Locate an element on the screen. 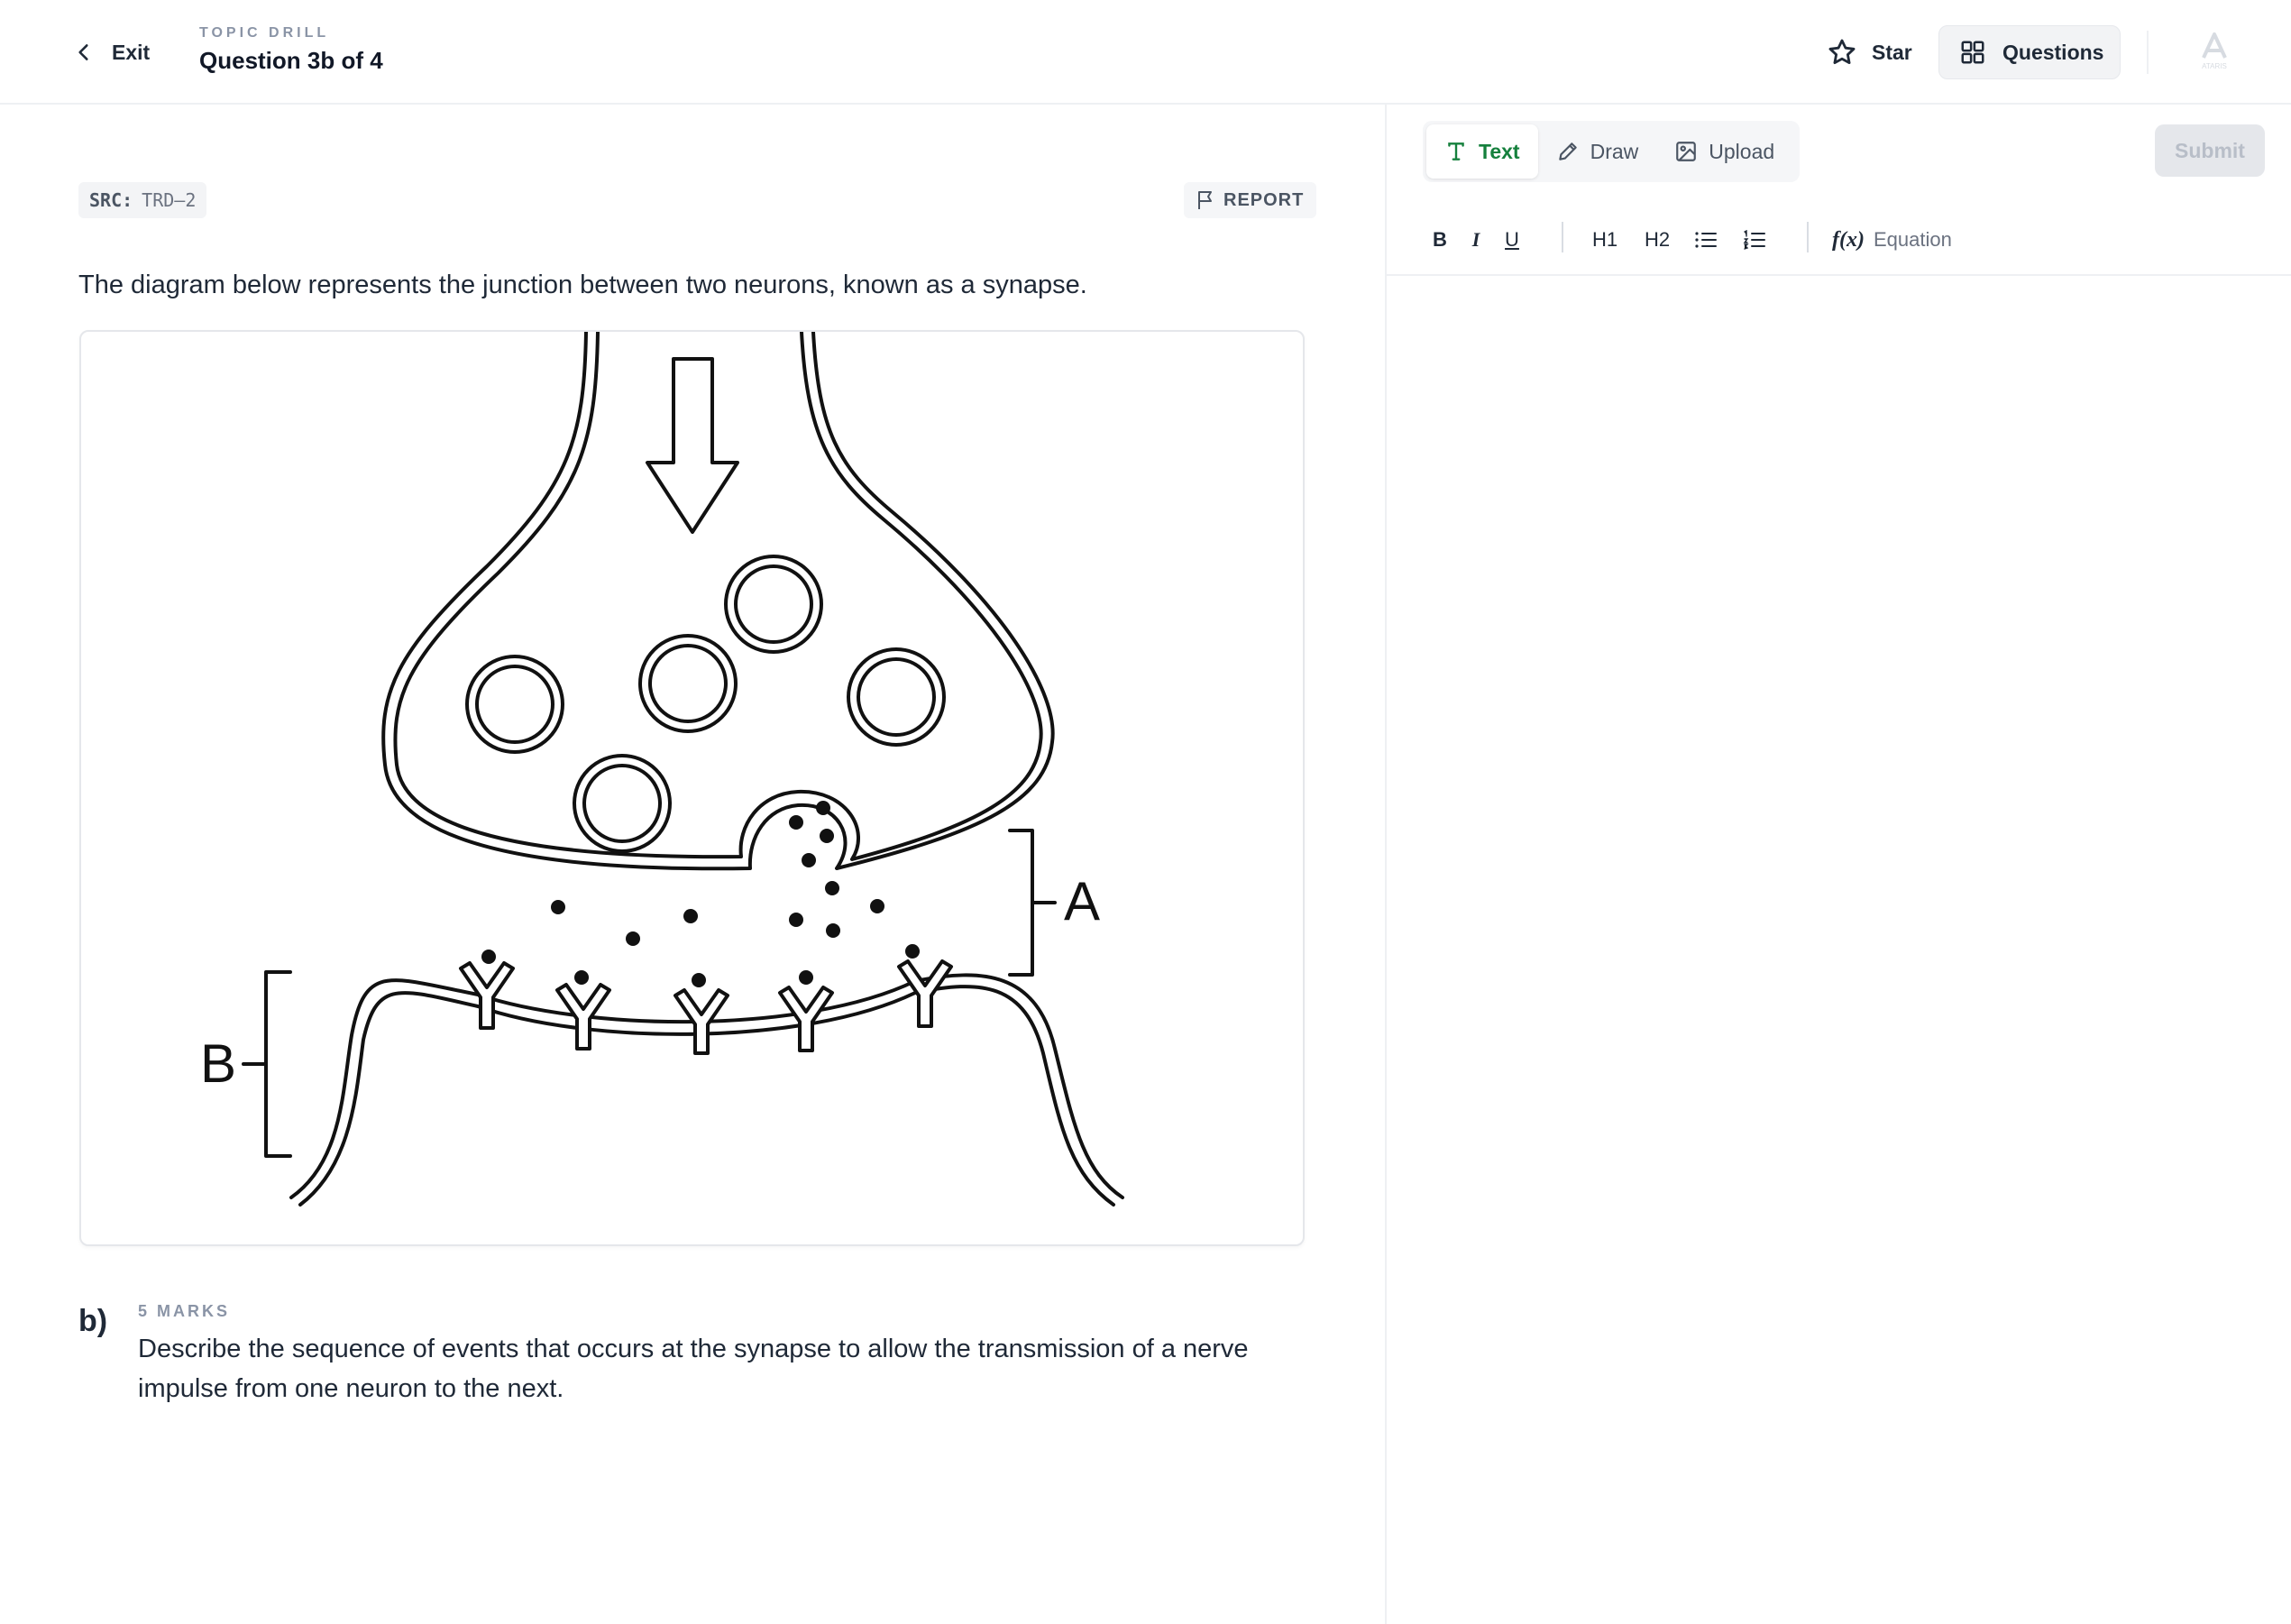 The height and width of the screenshot is (1624, 2291). tab-upload: Upload is located at coordinates (1724, 152).